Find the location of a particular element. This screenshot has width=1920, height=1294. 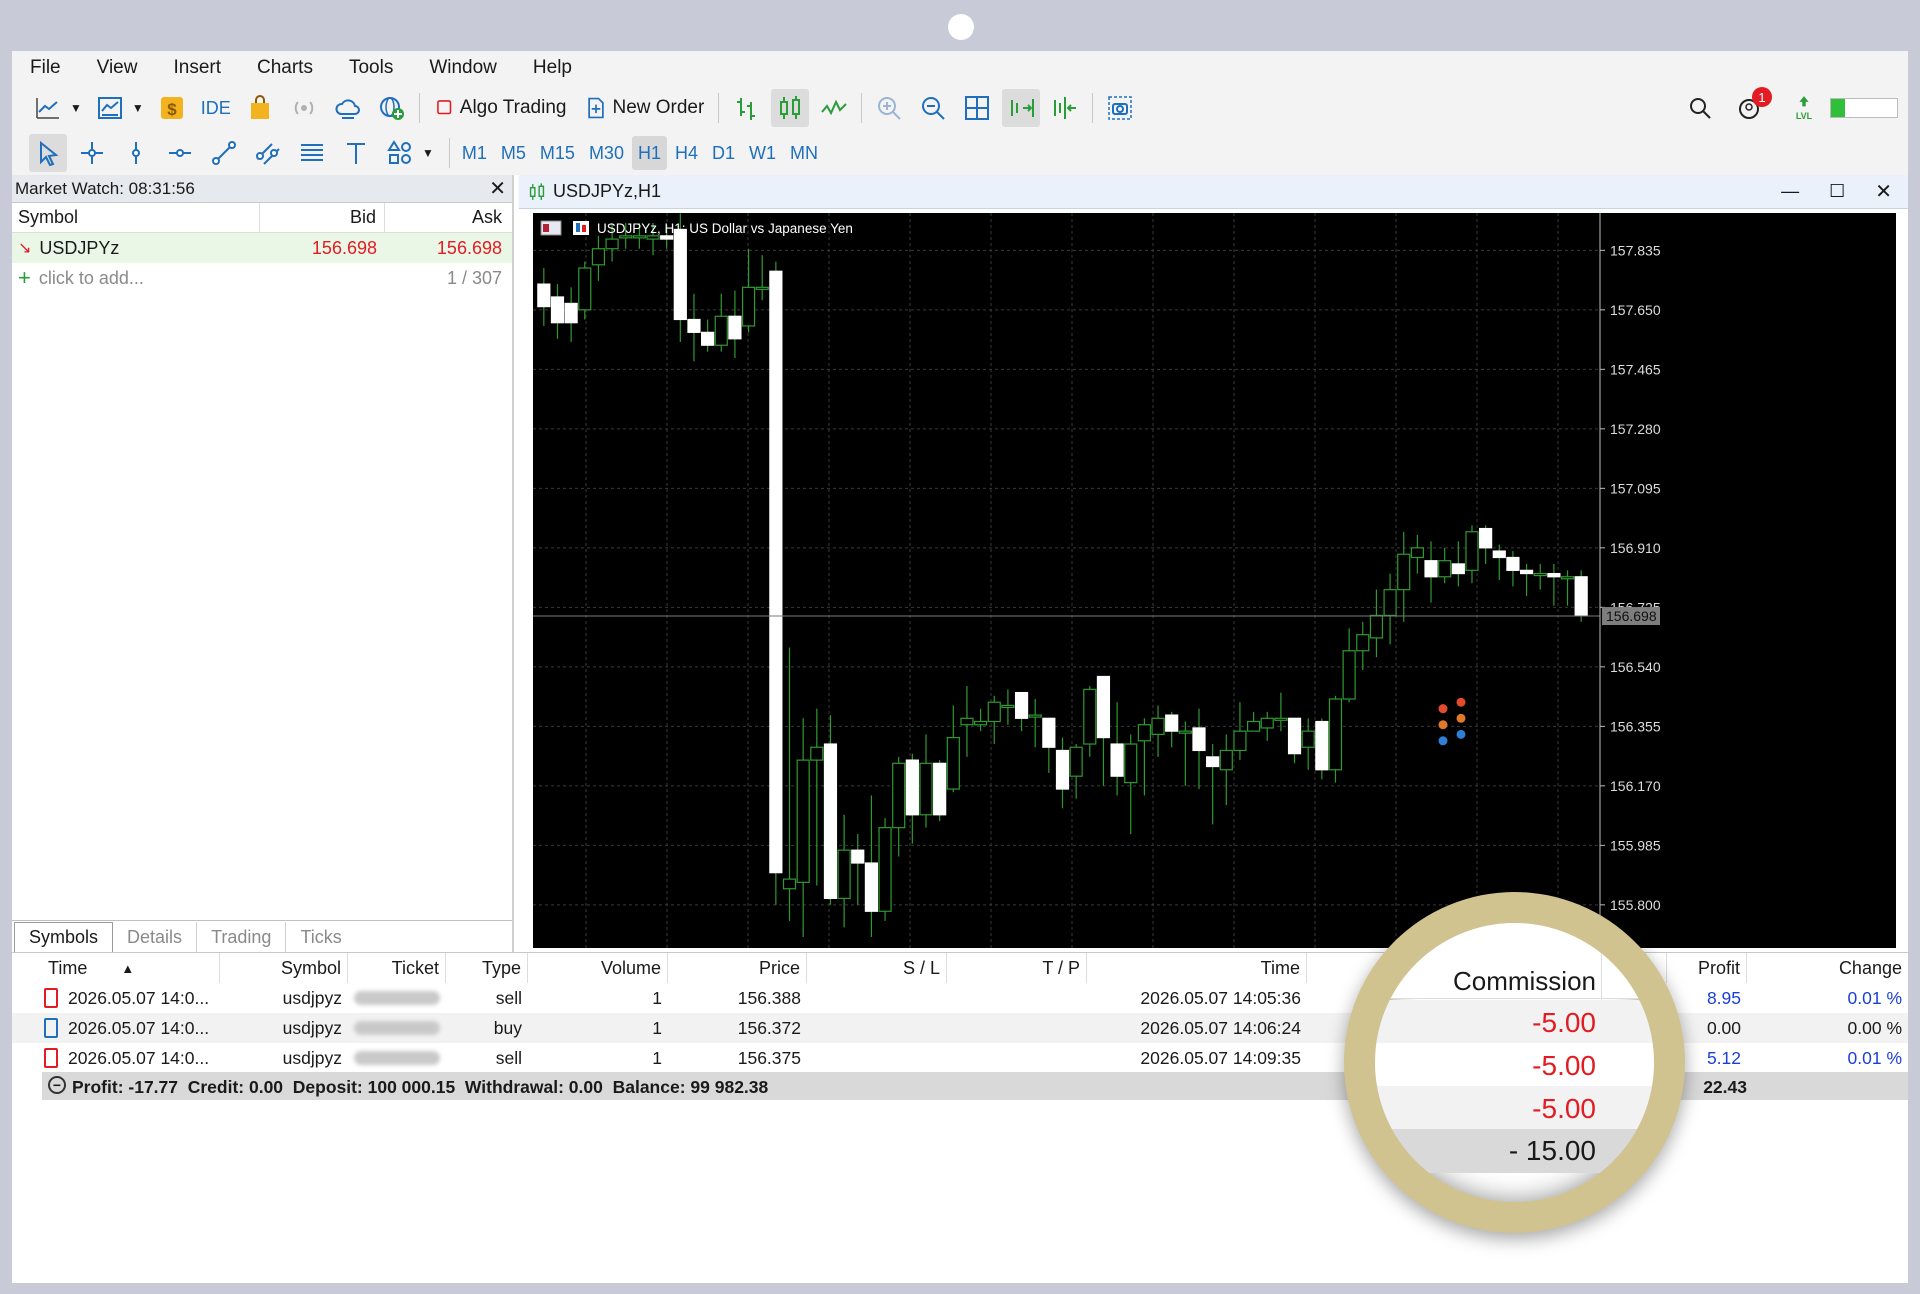

timeframe-h4: H4 is located at coordinates (686, 153).